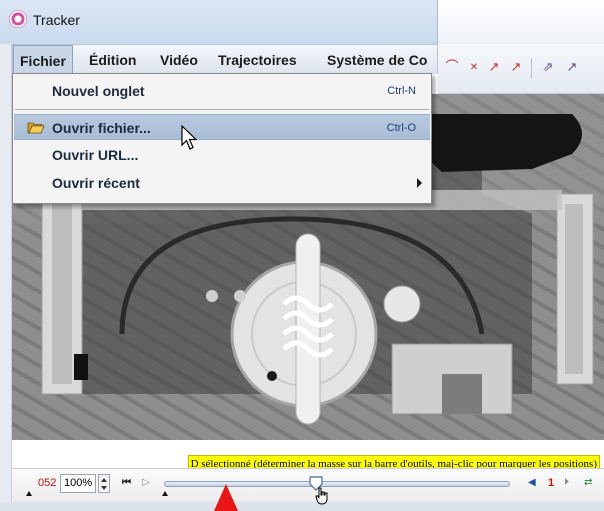 This screenshot has height=511, width=604. I want to click on red-annotation-arrow, so click(226, 497).